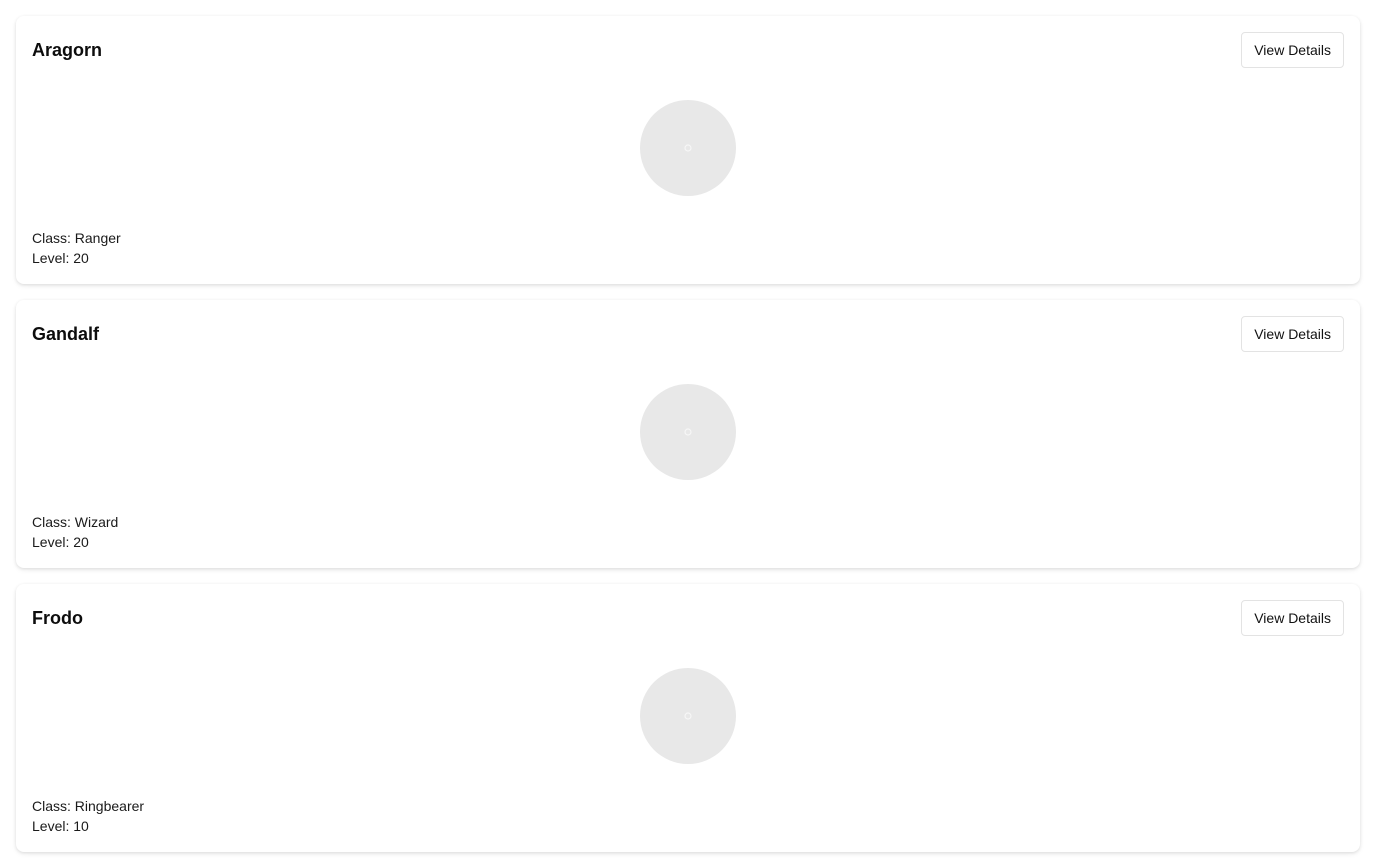 This screenshot has height=868, width=1376. What do you see at coordinates (67, 50) in the screenshot?
I see `character-name: Aragorn` at bounding box center [67, 50].